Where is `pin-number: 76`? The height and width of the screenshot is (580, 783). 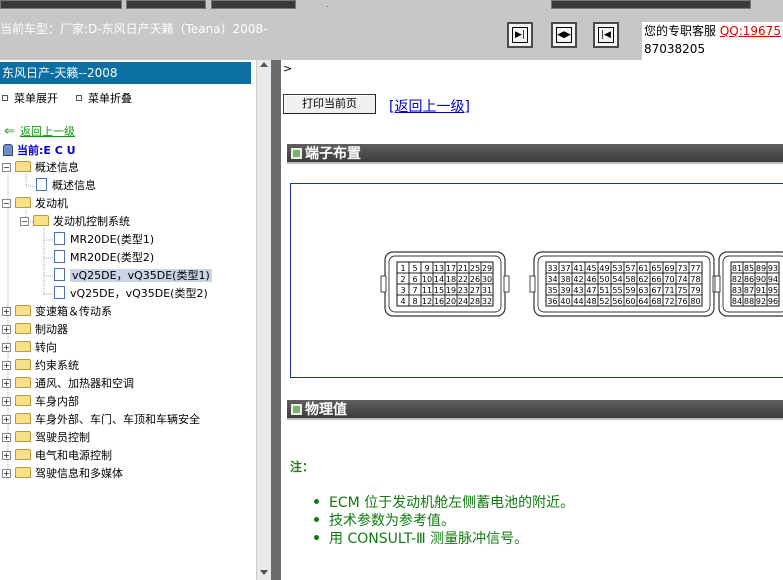
pin-number: 76 is located at coordinates (682, 301).